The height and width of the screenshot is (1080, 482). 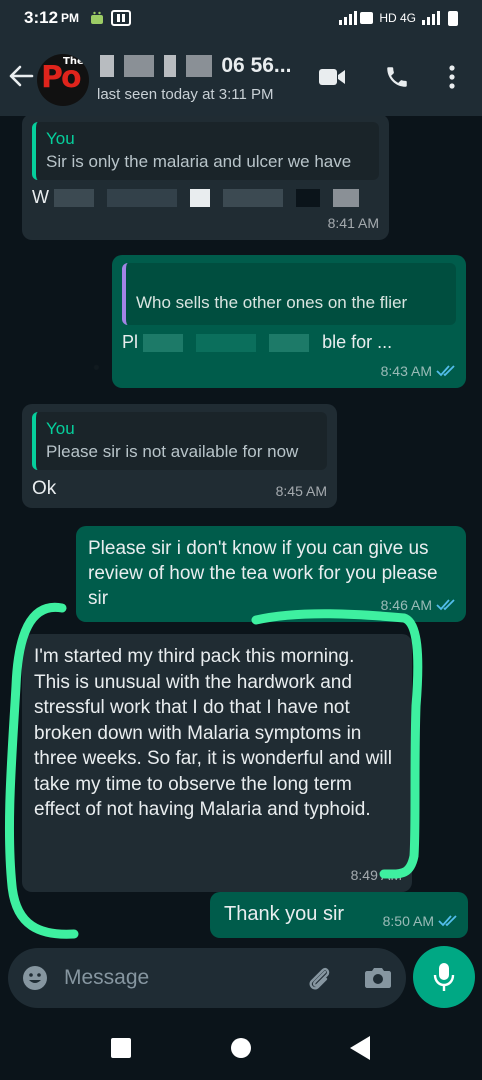 I want to click on message-input, so click(x=174, y=978).